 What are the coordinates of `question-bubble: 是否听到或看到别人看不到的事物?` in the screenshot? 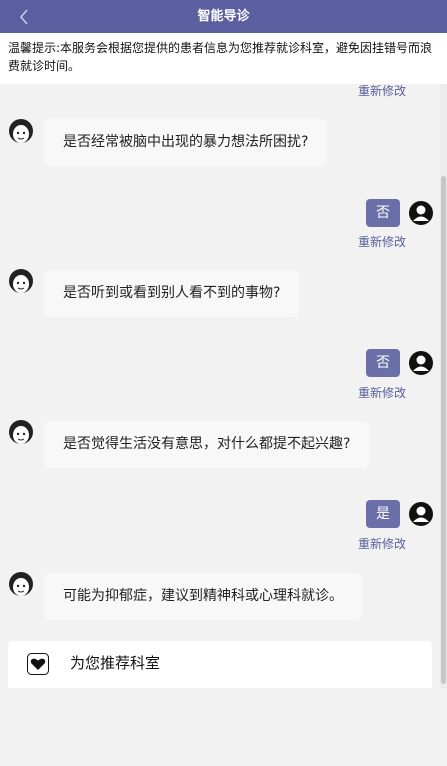 It's located at (172, 293).